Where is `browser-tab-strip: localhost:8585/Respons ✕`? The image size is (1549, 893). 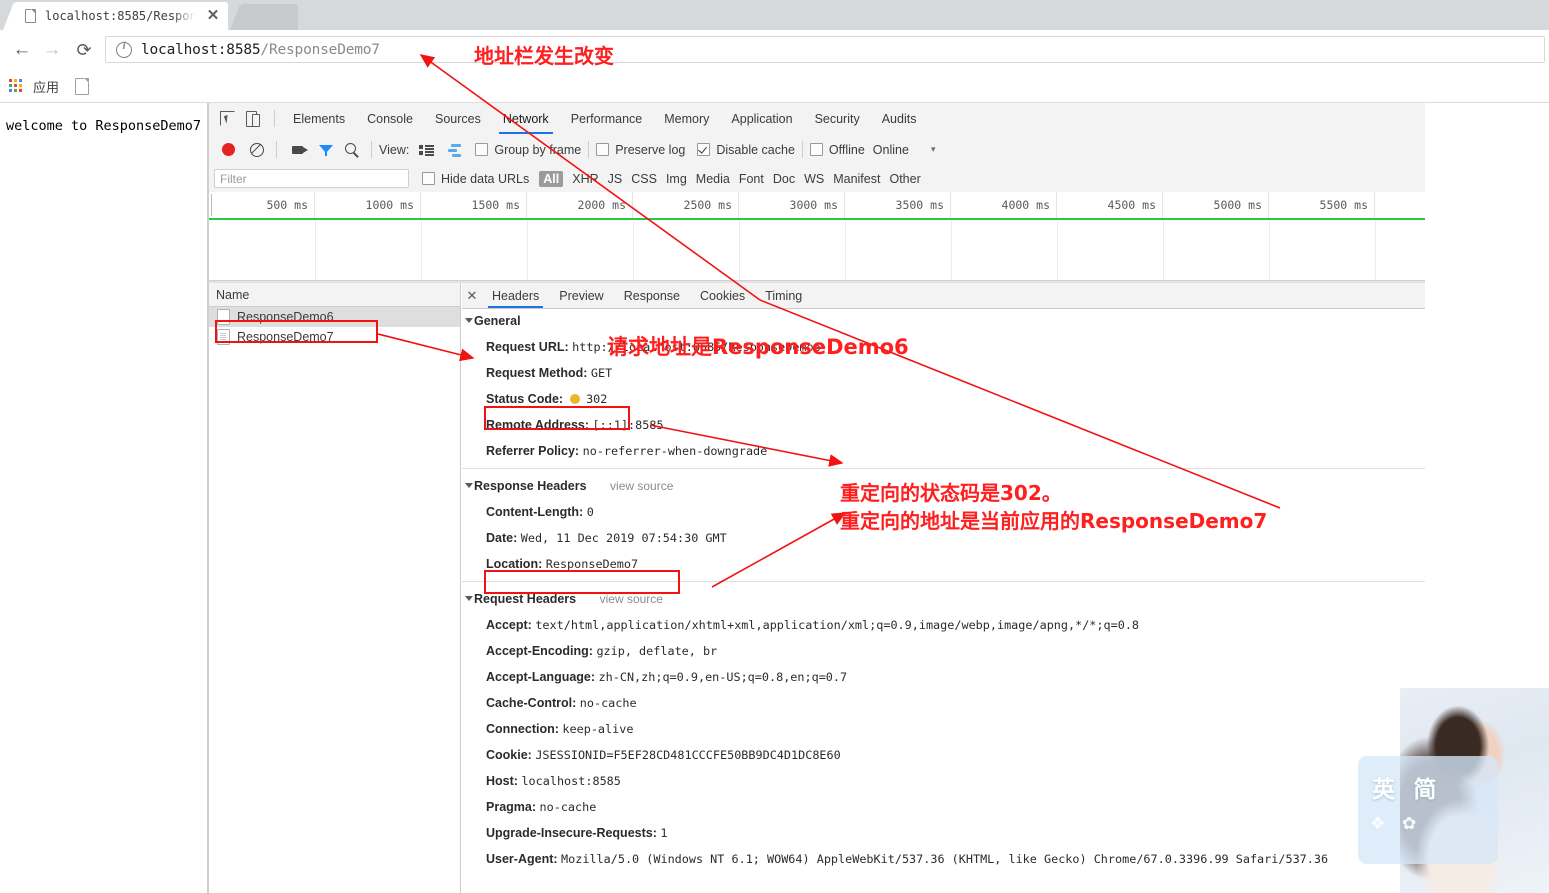
browser-tab-strip: localhost:8585/Respons ✕ is located at coordinates (774, 15).